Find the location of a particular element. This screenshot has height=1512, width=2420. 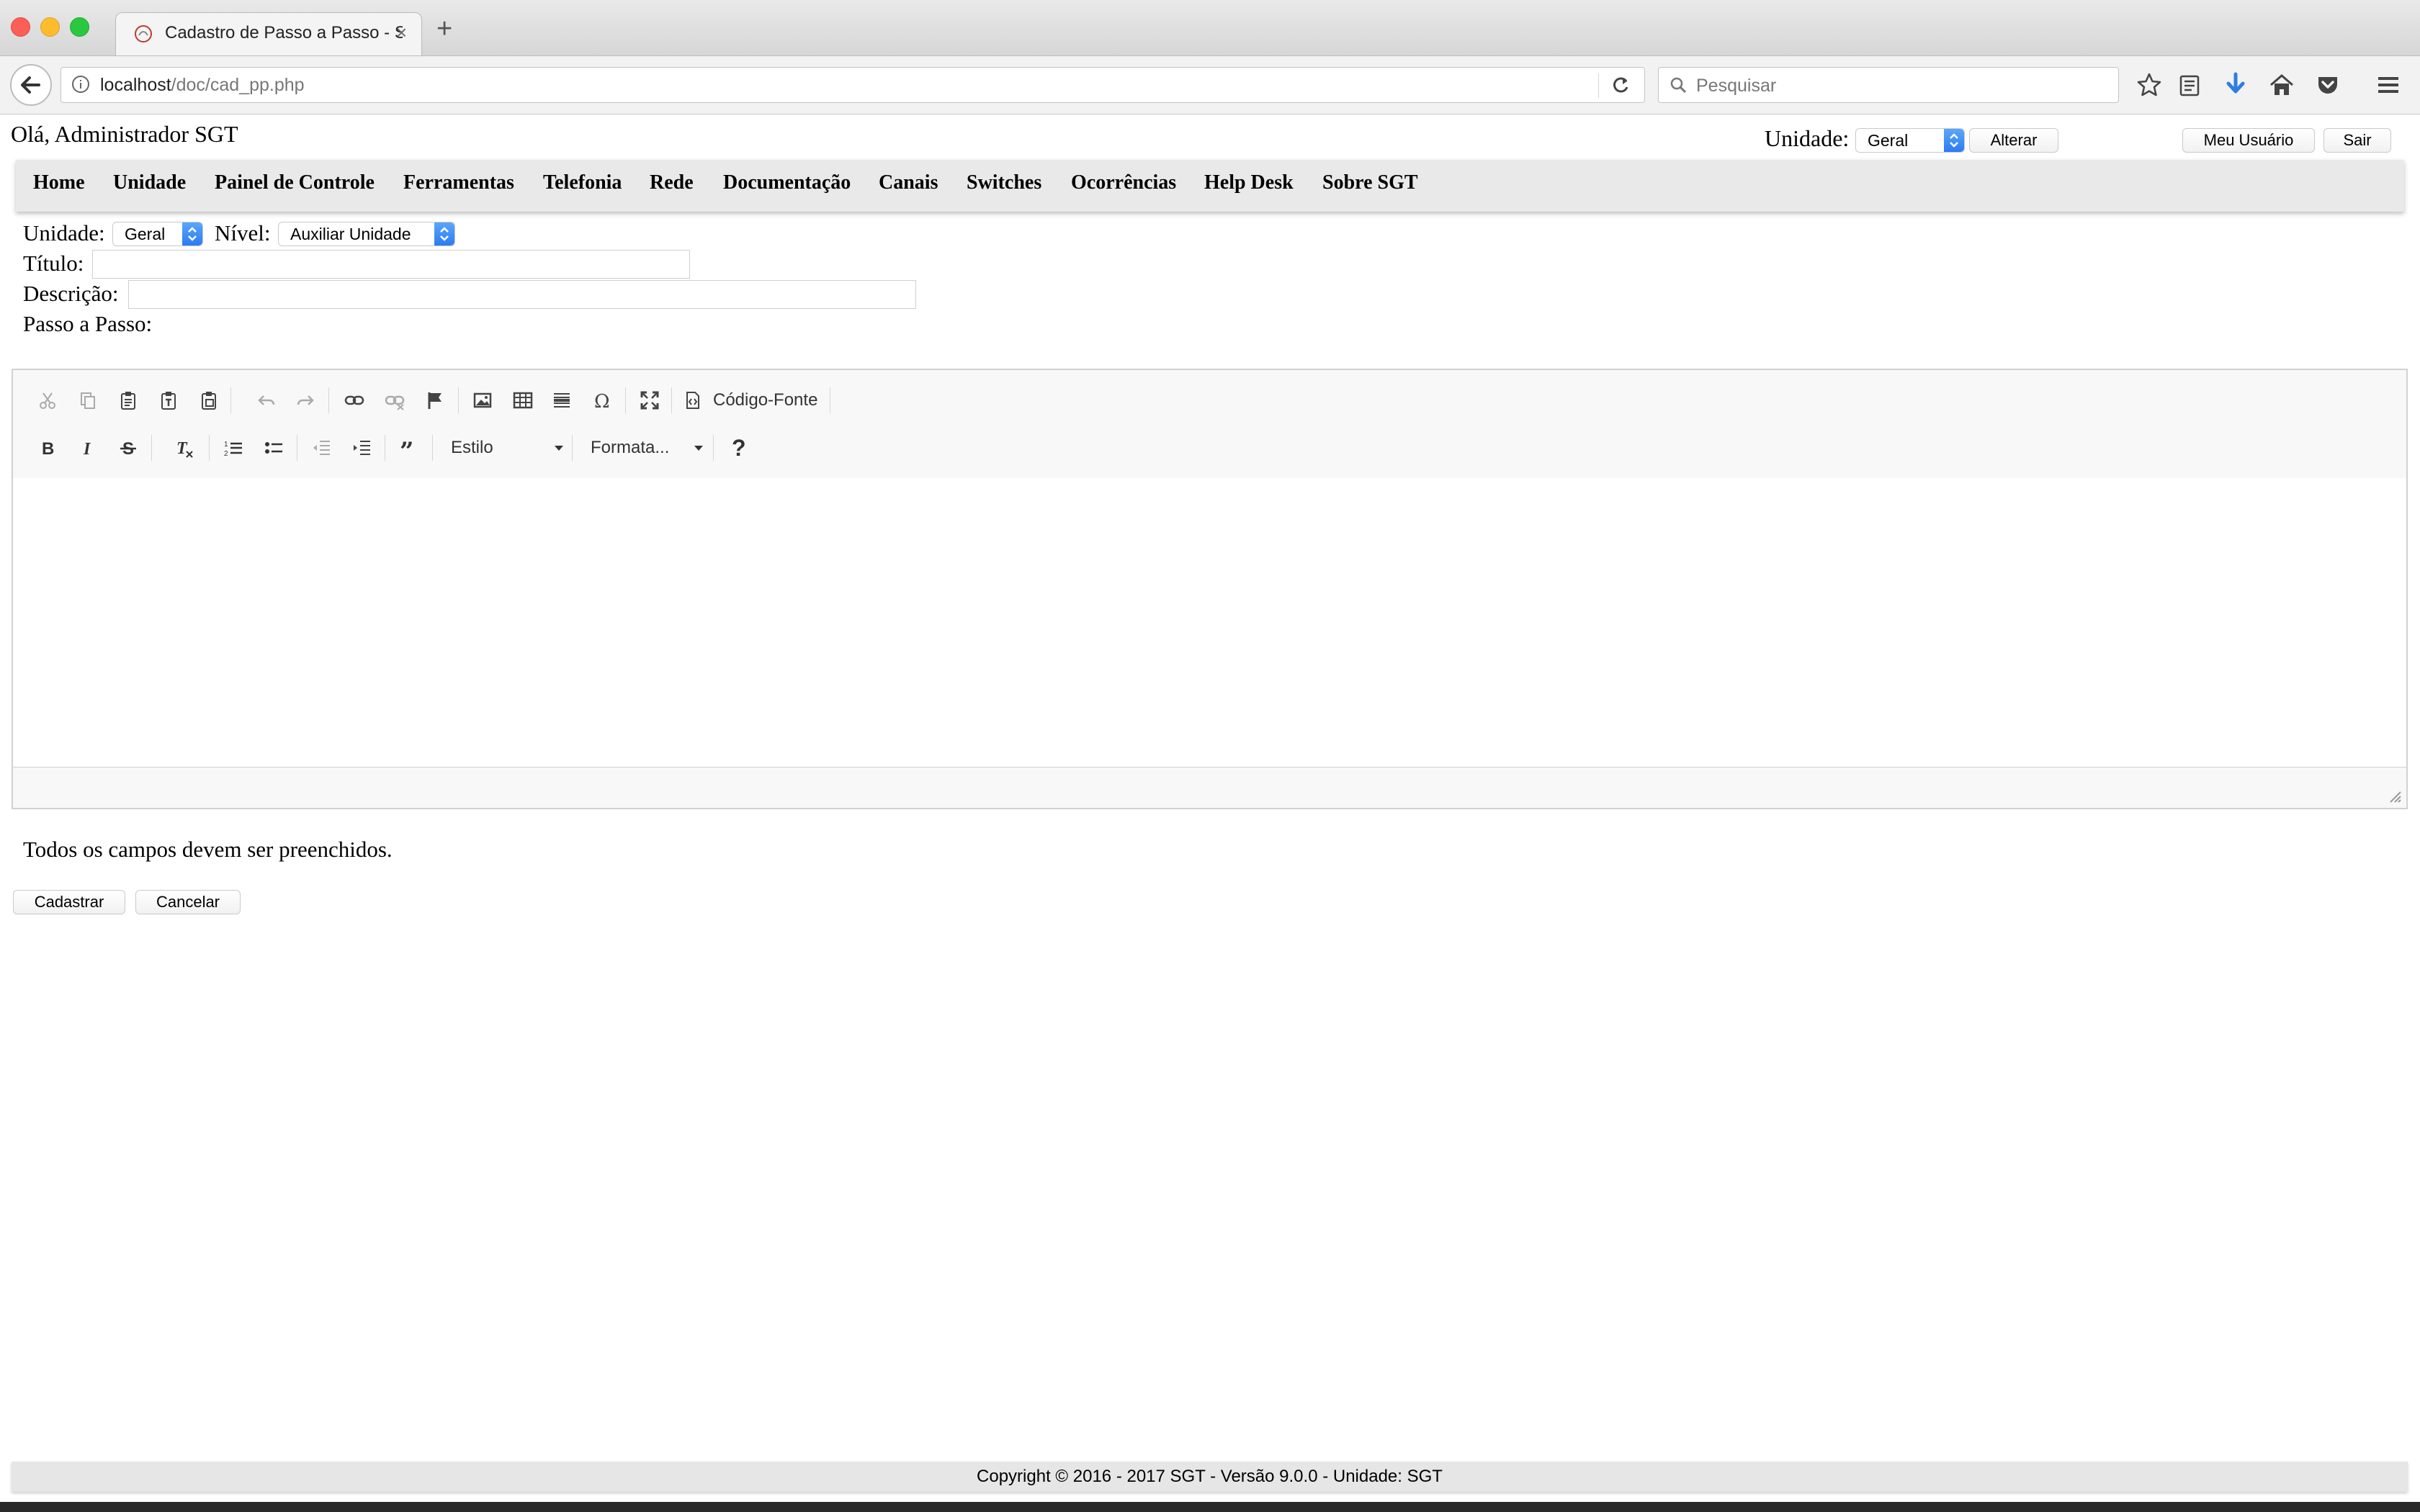

logout-button: Sair is located at coordinates (2357, 140).